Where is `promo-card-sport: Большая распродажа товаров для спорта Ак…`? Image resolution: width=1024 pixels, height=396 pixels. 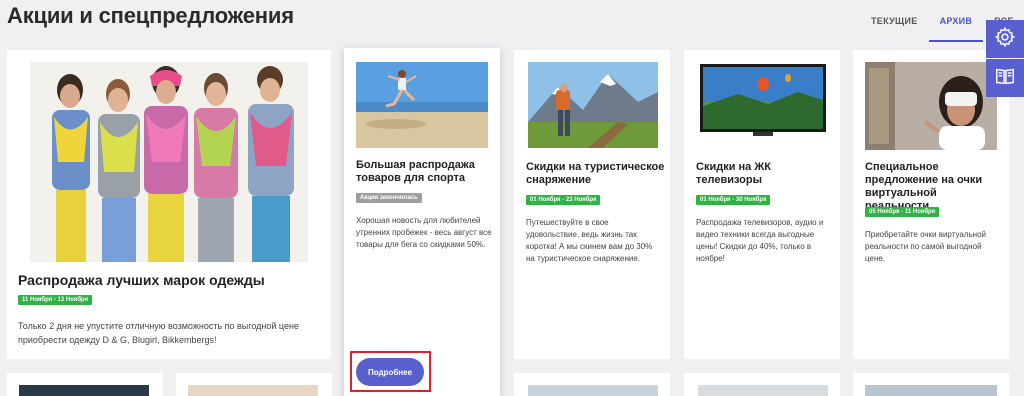
promo-card-sport: Большая распродажа товаров для спорта Ак… is located at coordinates (422, 222).